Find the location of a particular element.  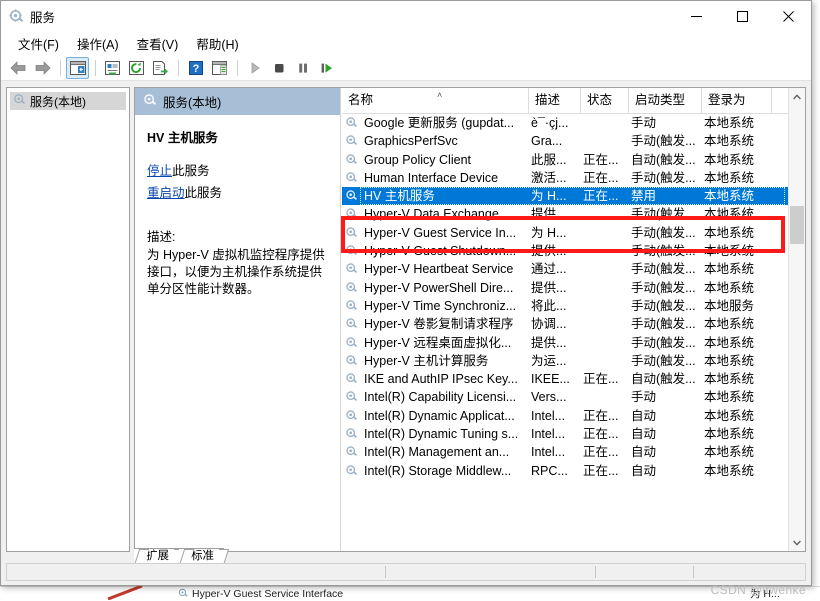

table-row: HV 主机服务 为 H... 正在... 禁用 本地系统 is located at coordinates (565, 196).